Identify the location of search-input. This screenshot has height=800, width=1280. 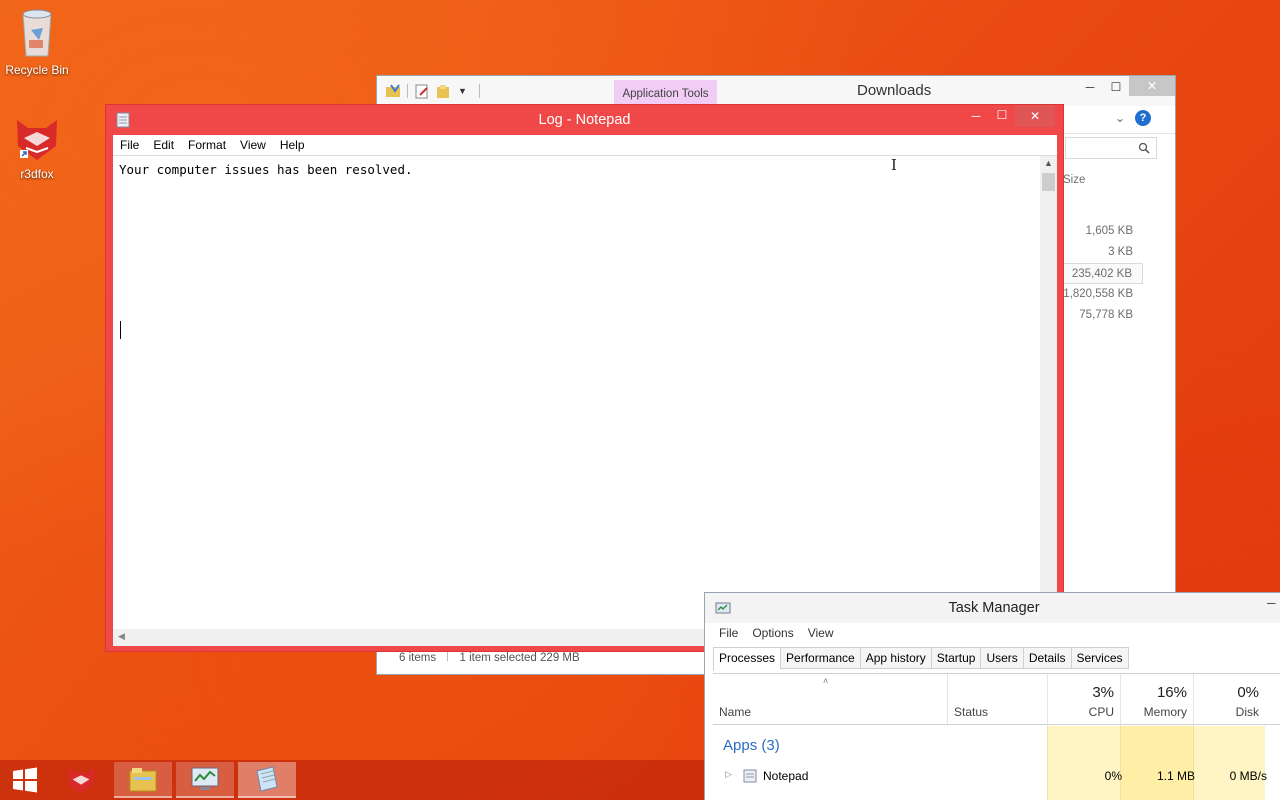
(1111, 148).